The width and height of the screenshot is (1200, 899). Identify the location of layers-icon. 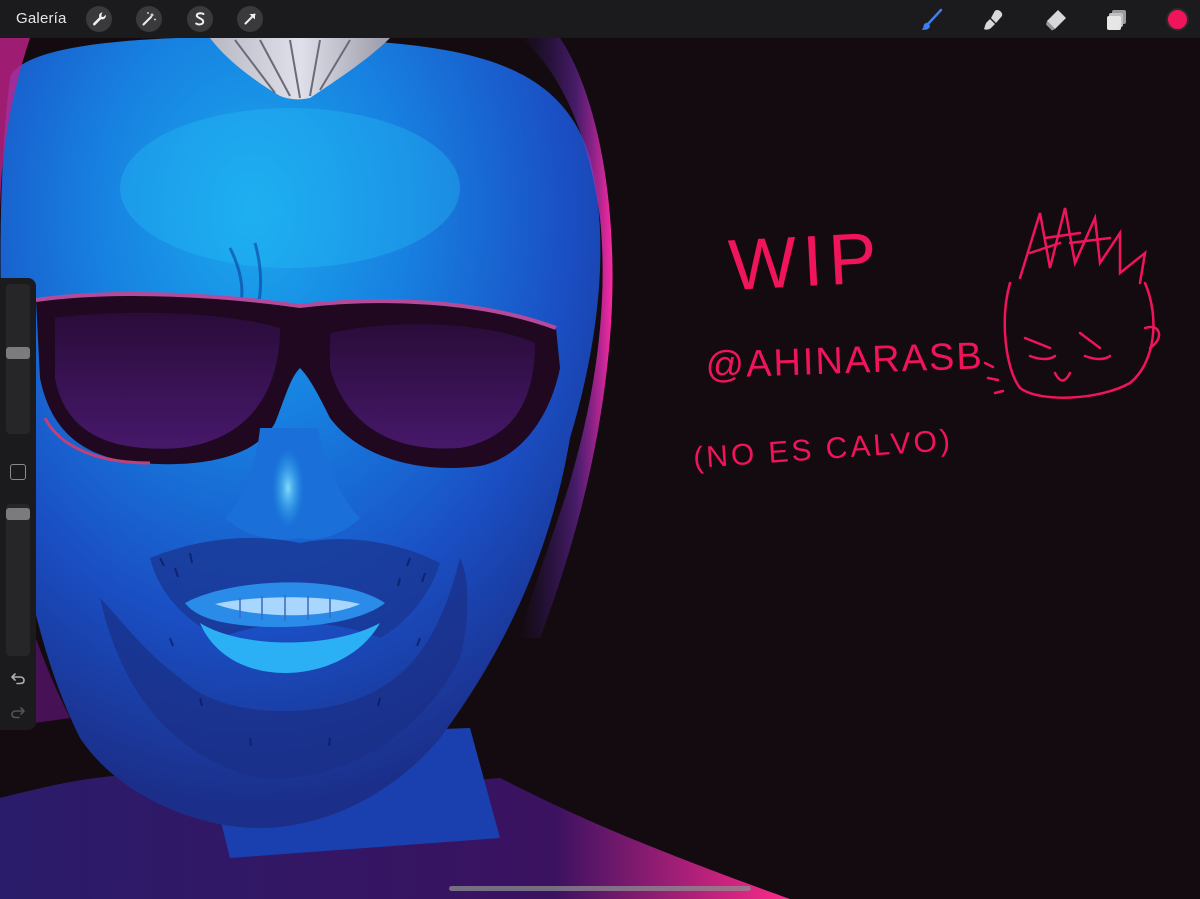
(1116, 20).